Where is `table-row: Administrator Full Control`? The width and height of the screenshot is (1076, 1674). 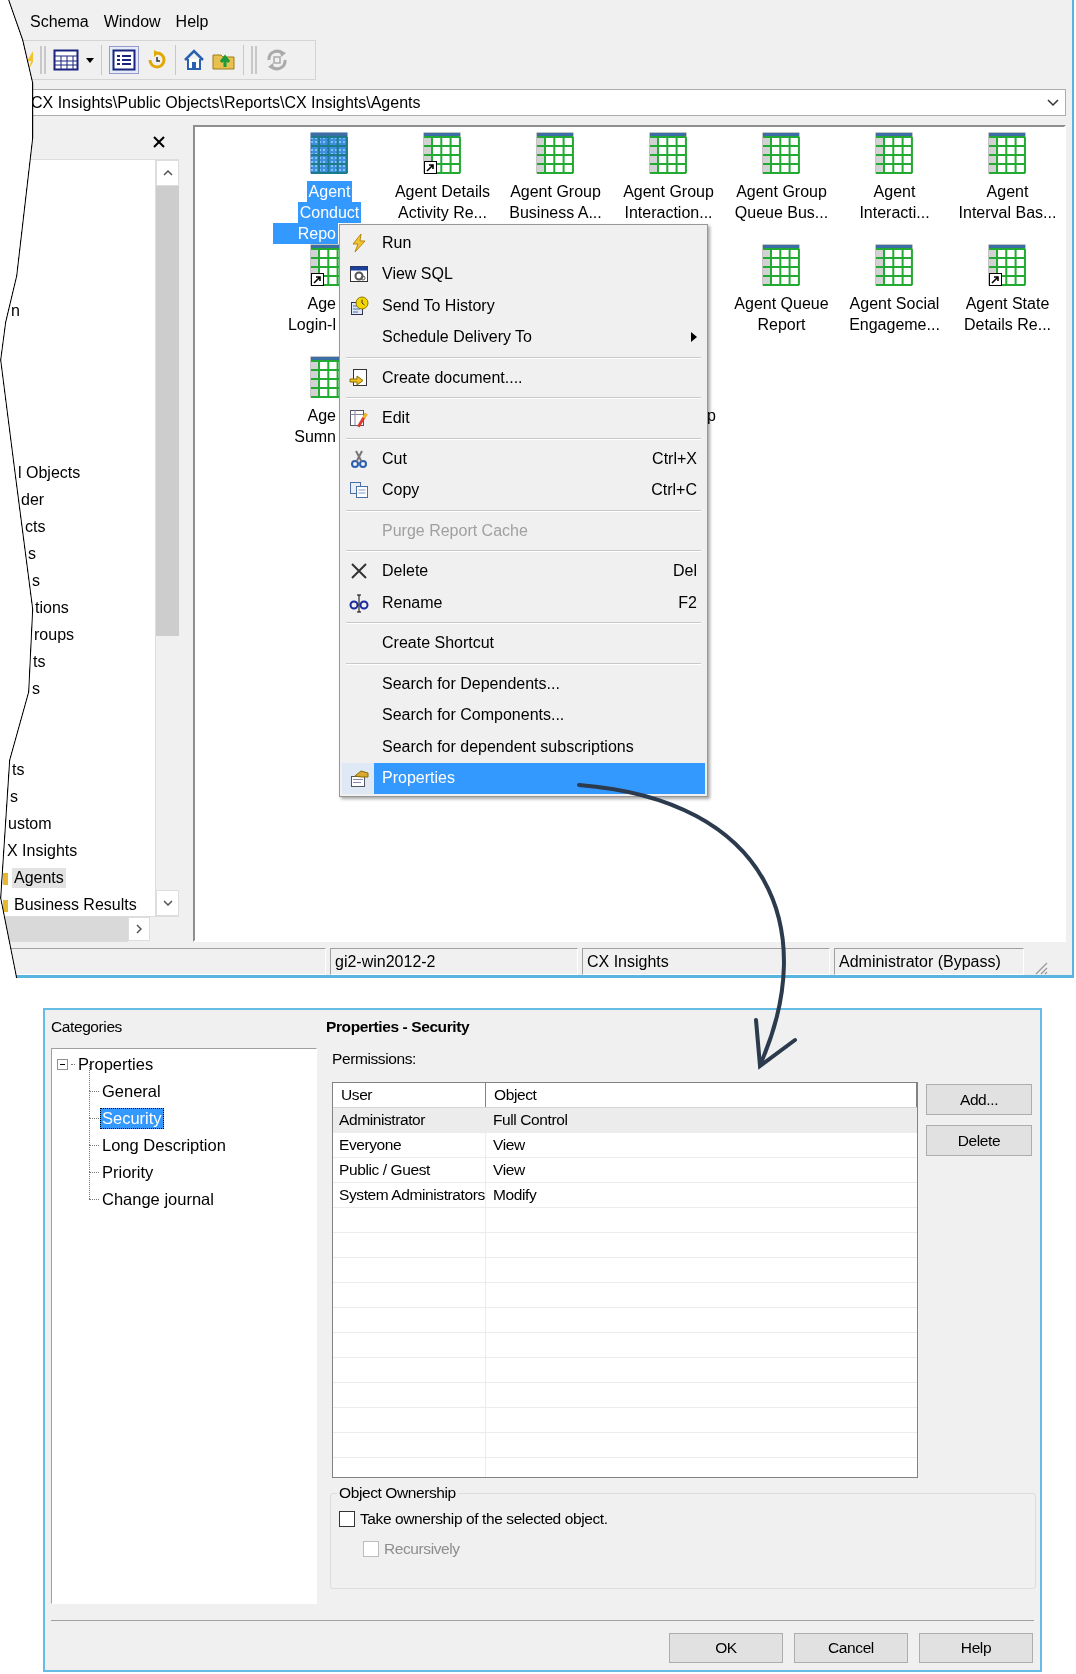
table-row: Administrator Full Control is located at coordinates (625, 1120).